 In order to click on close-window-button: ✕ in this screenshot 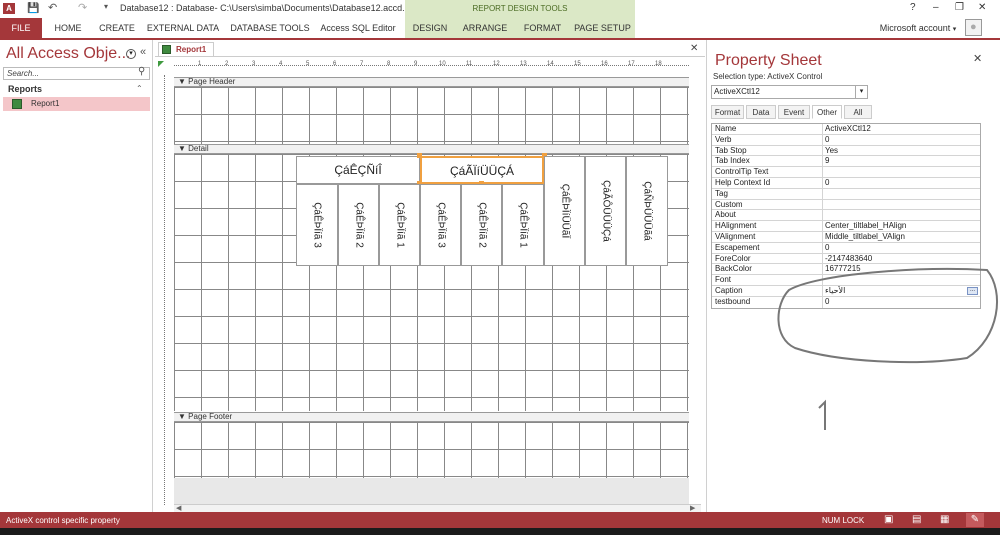, I will do `click(982, 7)`.